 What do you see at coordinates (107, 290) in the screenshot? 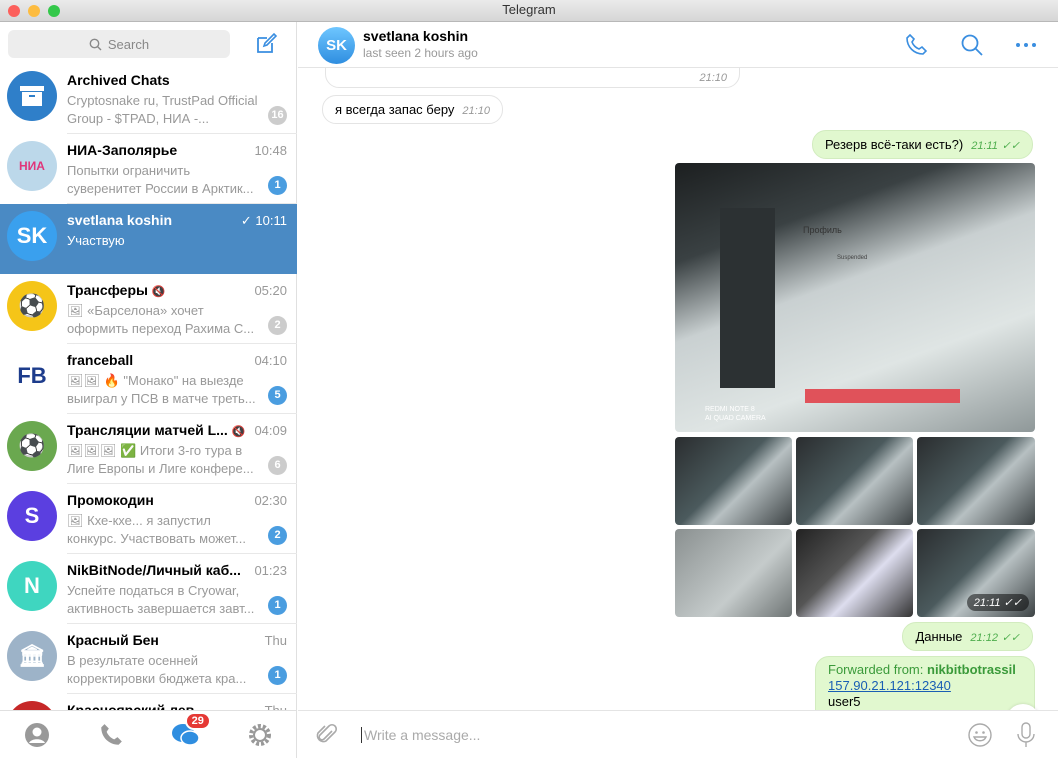
I see `chat-name-text: Трансферы` at bounding box center [107, 290].